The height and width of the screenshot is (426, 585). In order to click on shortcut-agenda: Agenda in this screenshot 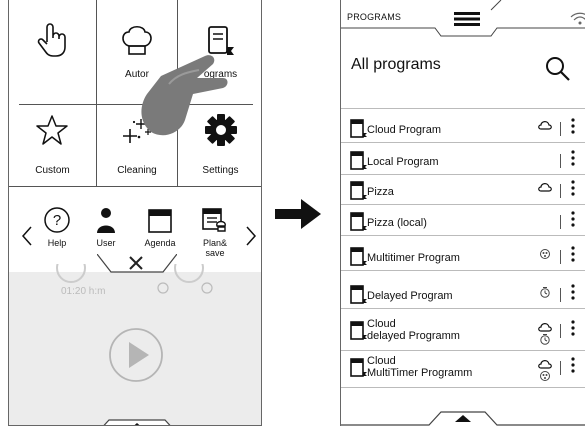, I will do `click(160, 227)`.